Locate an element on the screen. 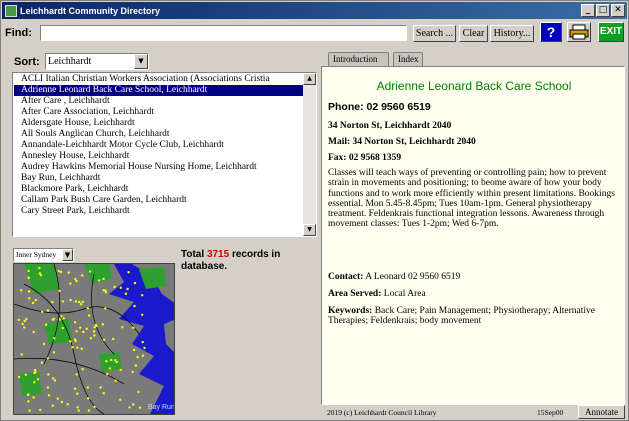  maximize-button: □ is located at coordinates (603, 10).